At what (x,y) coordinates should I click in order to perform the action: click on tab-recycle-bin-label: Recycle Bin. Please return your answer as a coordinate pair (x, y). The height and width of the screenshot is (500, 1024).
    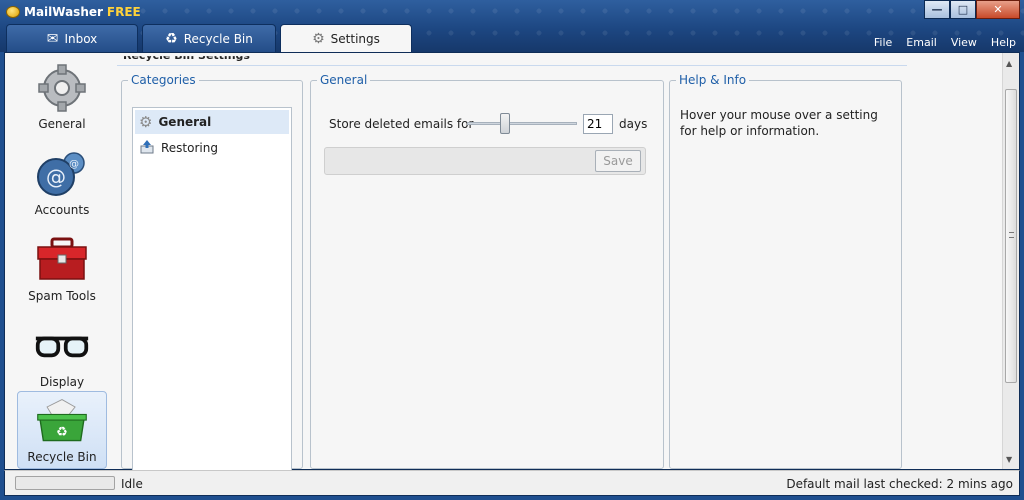
    Looking at the image, I should click on (218, 38).